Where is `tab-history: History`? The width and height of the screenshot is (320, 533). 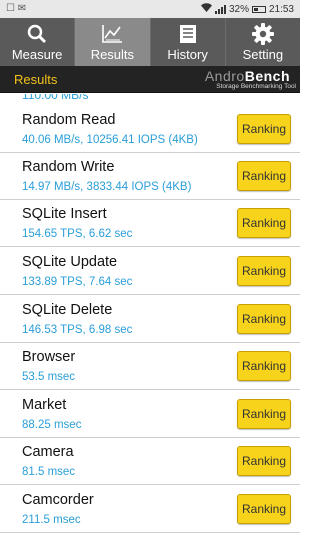 tab-history: History is located at coordinates (188, 42).